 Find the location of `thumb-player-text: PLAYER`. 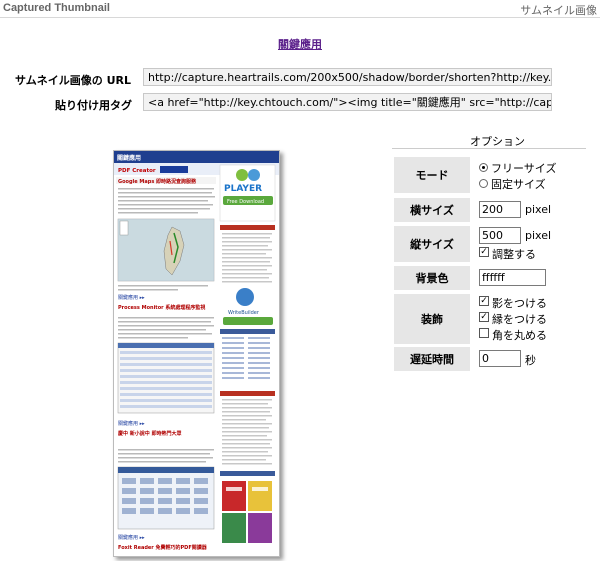

thumb-player-text: PLAYER is located at coordinates (243, 189).